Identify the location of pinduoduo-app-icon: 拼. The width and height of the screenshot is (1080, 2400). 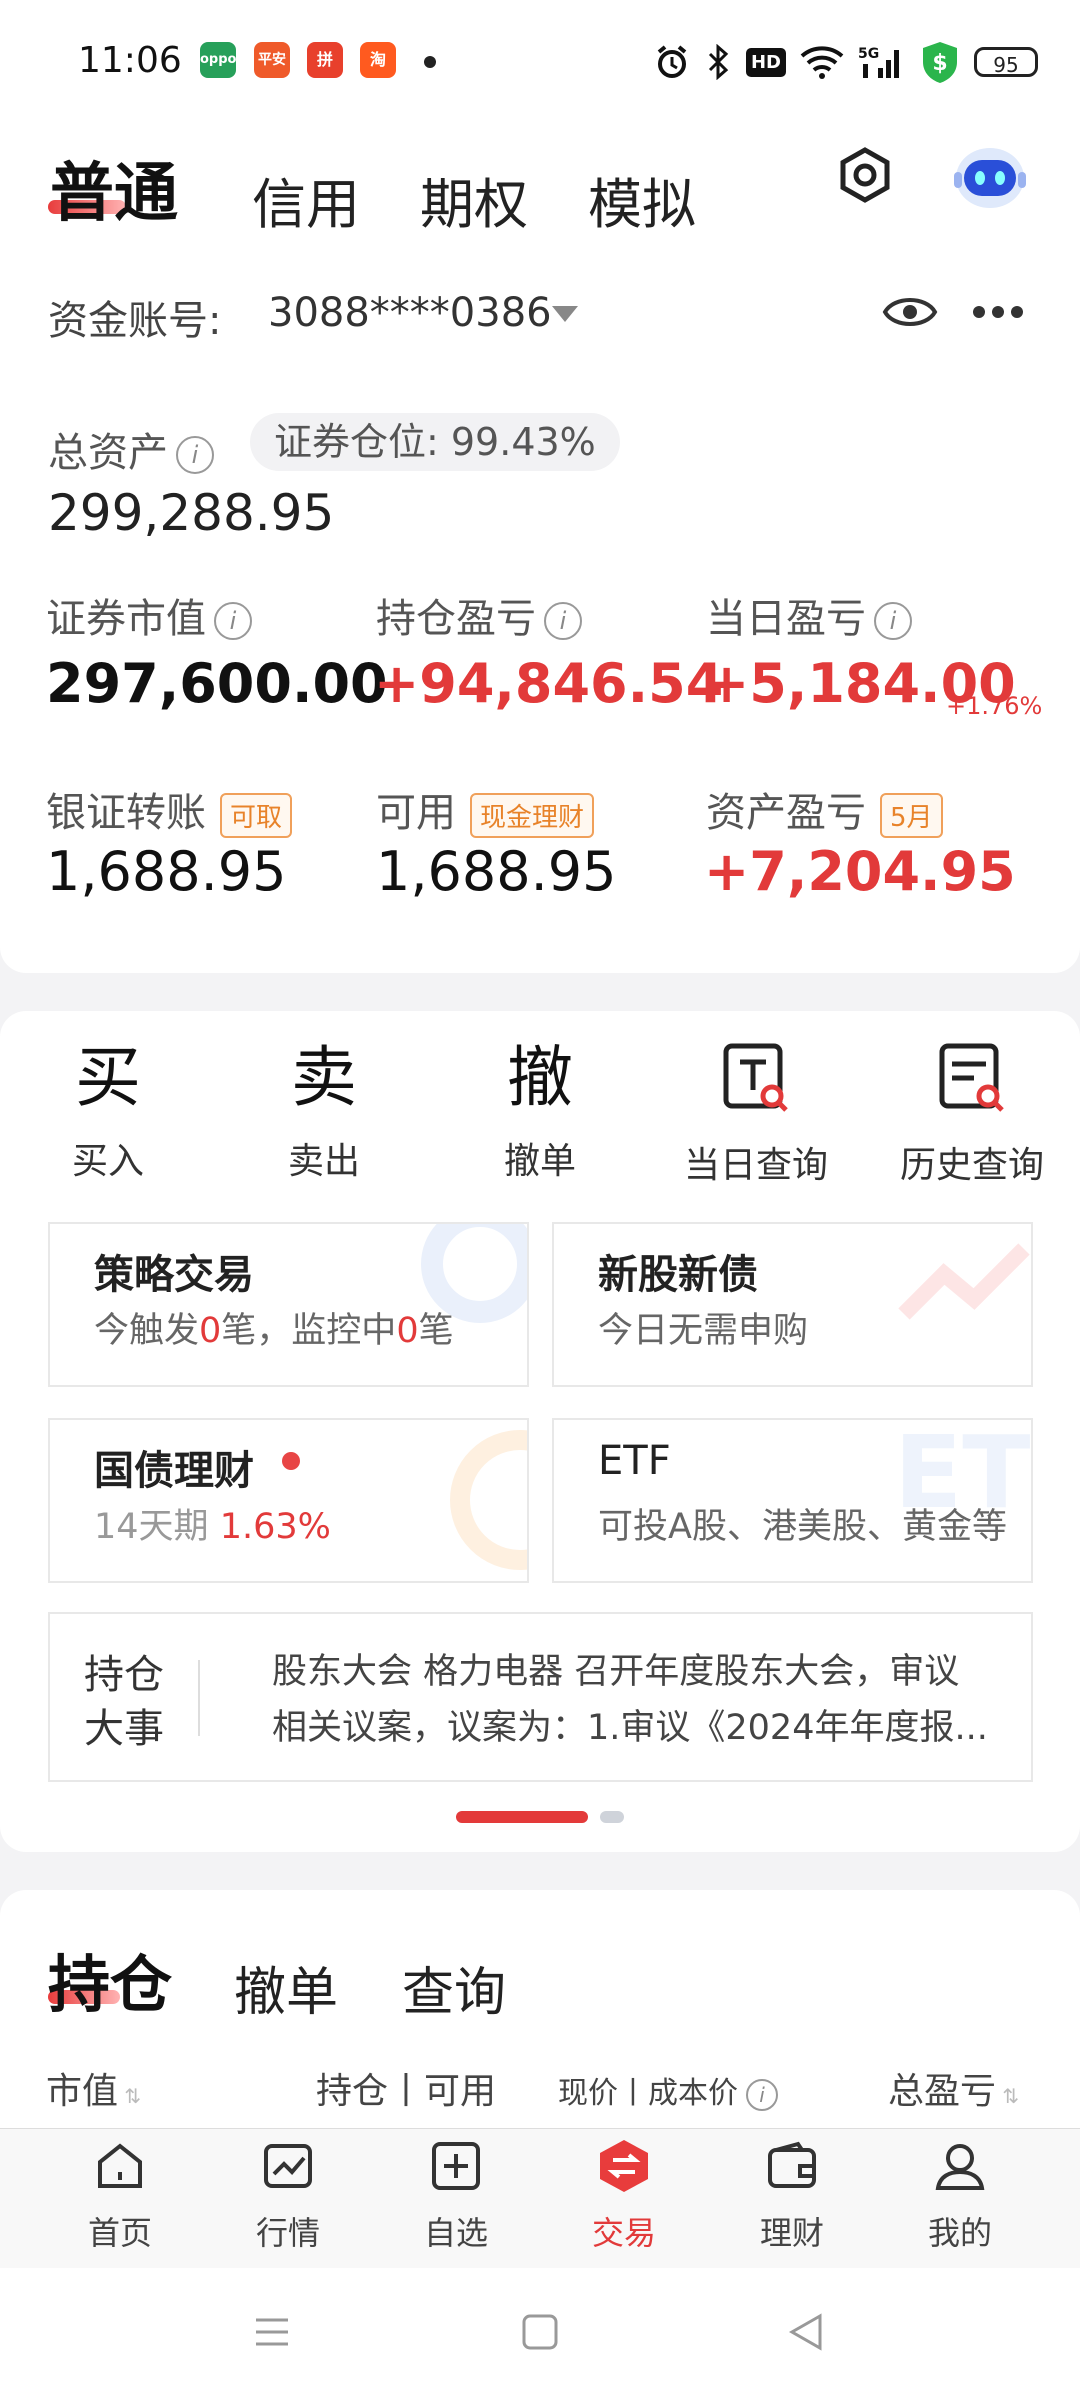
(325, 60).